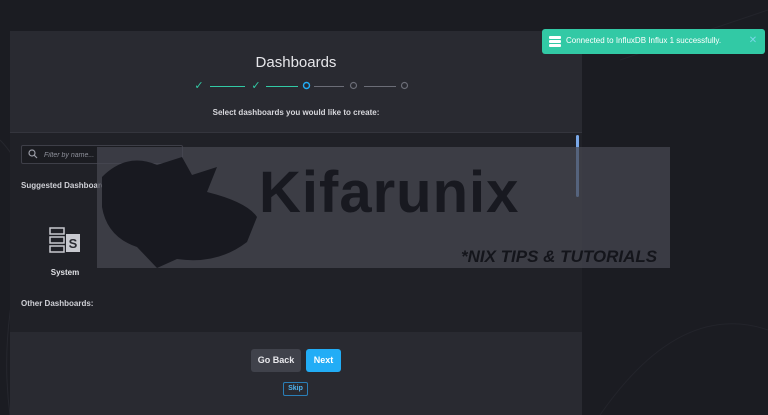  What do you see at coordinates (559, 256) in the screenshot?
I see `watermark-tagline: *NIX TIPS & TUTORIALS` at bounding box center [559, 256].